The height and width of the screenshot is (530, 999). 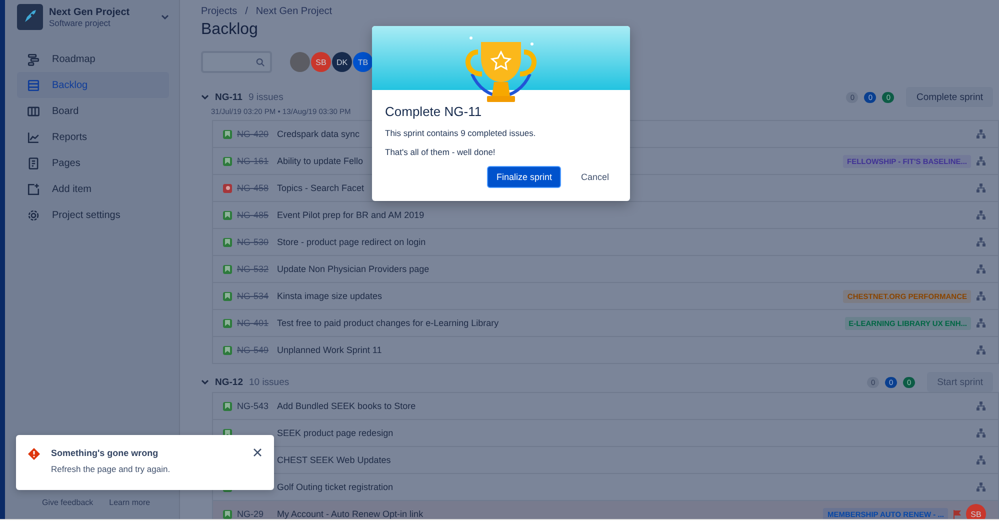 I want to click on sidebar-item: Roadmap, so click(x=93, y=59).